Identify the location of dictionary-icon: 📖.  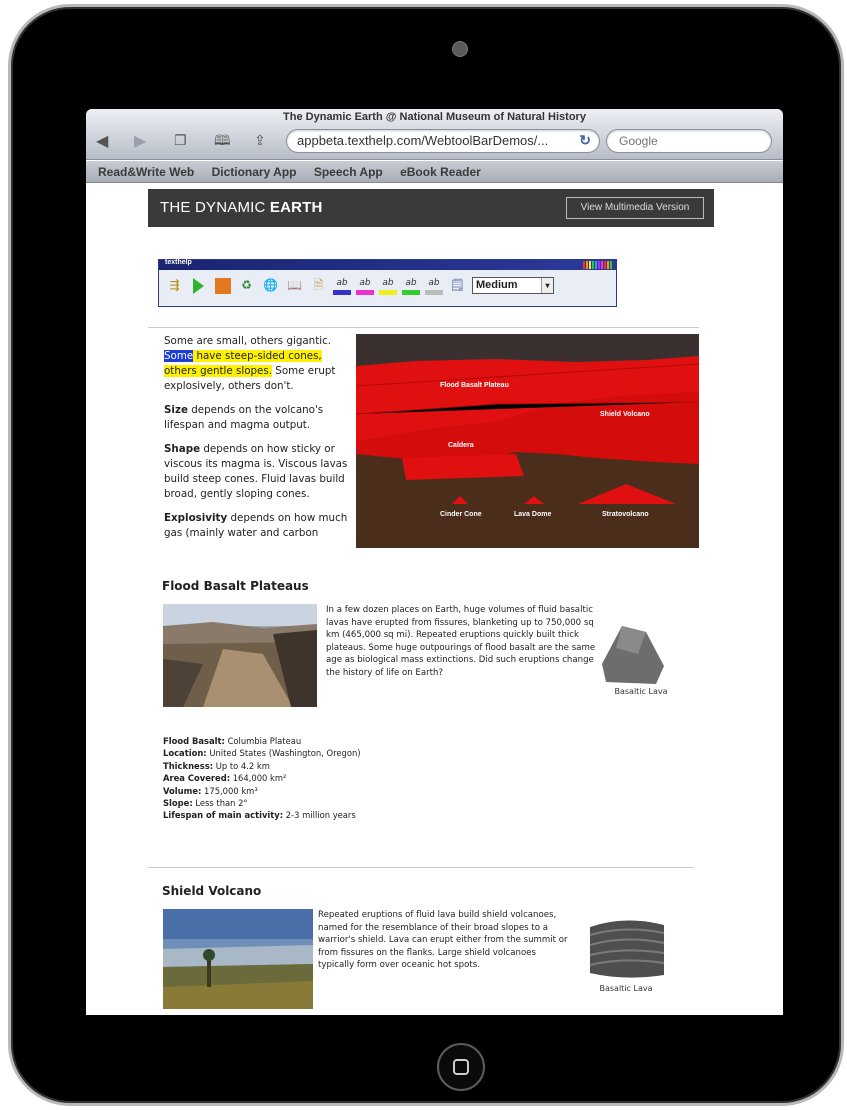
(294, 285).